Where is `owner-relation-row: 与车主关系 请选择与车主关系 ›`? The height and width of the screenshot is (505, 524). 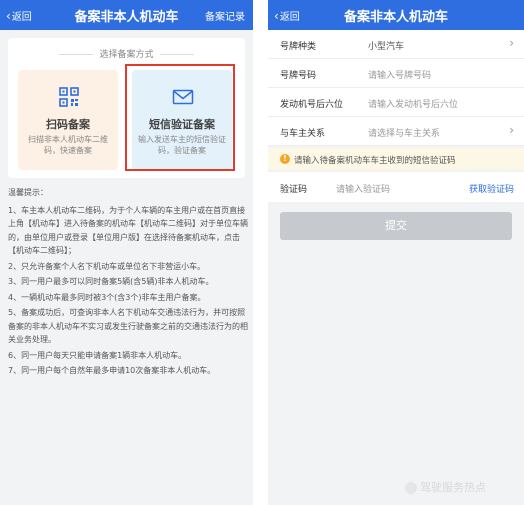 owner-relation-row: 与车主关系 请选择与车主关系 › is located at coordinates (396, 131).